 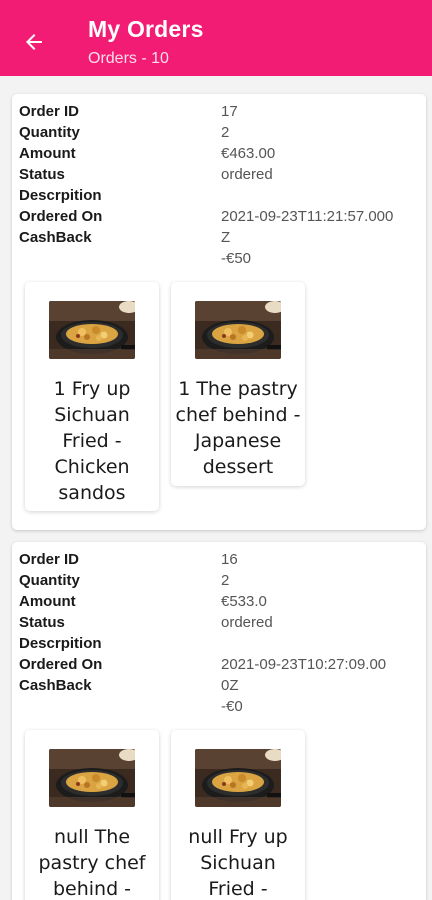 What do you see at coordinates (92, 815) in the screenshot?
I see `order-item-card: null The pastry chef behind -` at bounding box center [92, 815].